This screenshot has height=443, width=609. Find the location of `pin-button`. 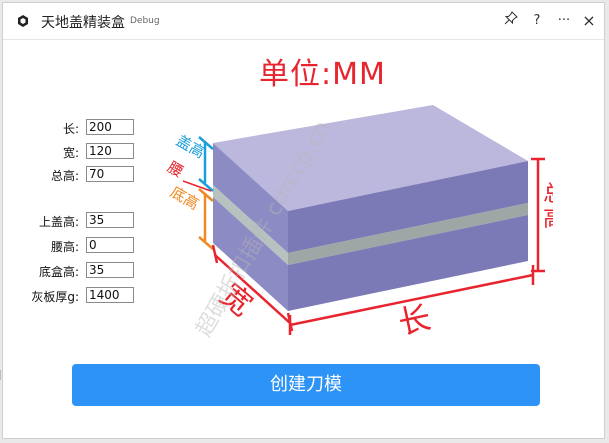

pin-button is located at coordinates (511, 21).